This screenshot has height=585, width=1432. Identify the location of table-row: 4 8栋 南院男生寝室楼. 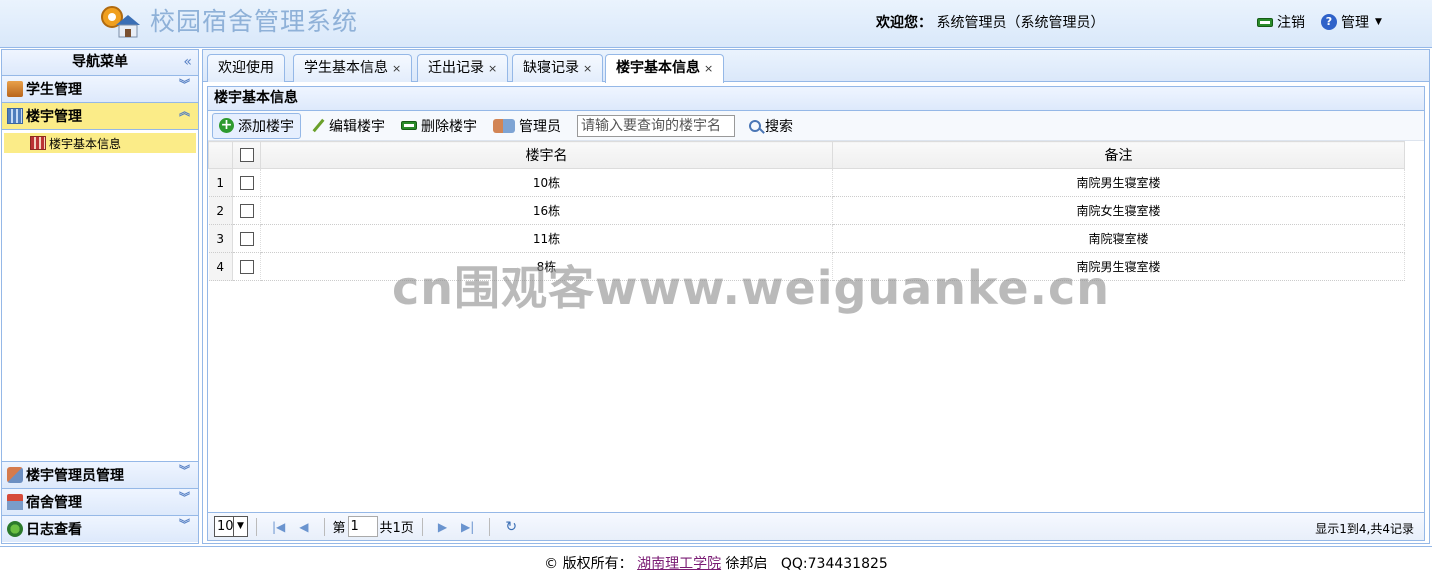
(806, 266).